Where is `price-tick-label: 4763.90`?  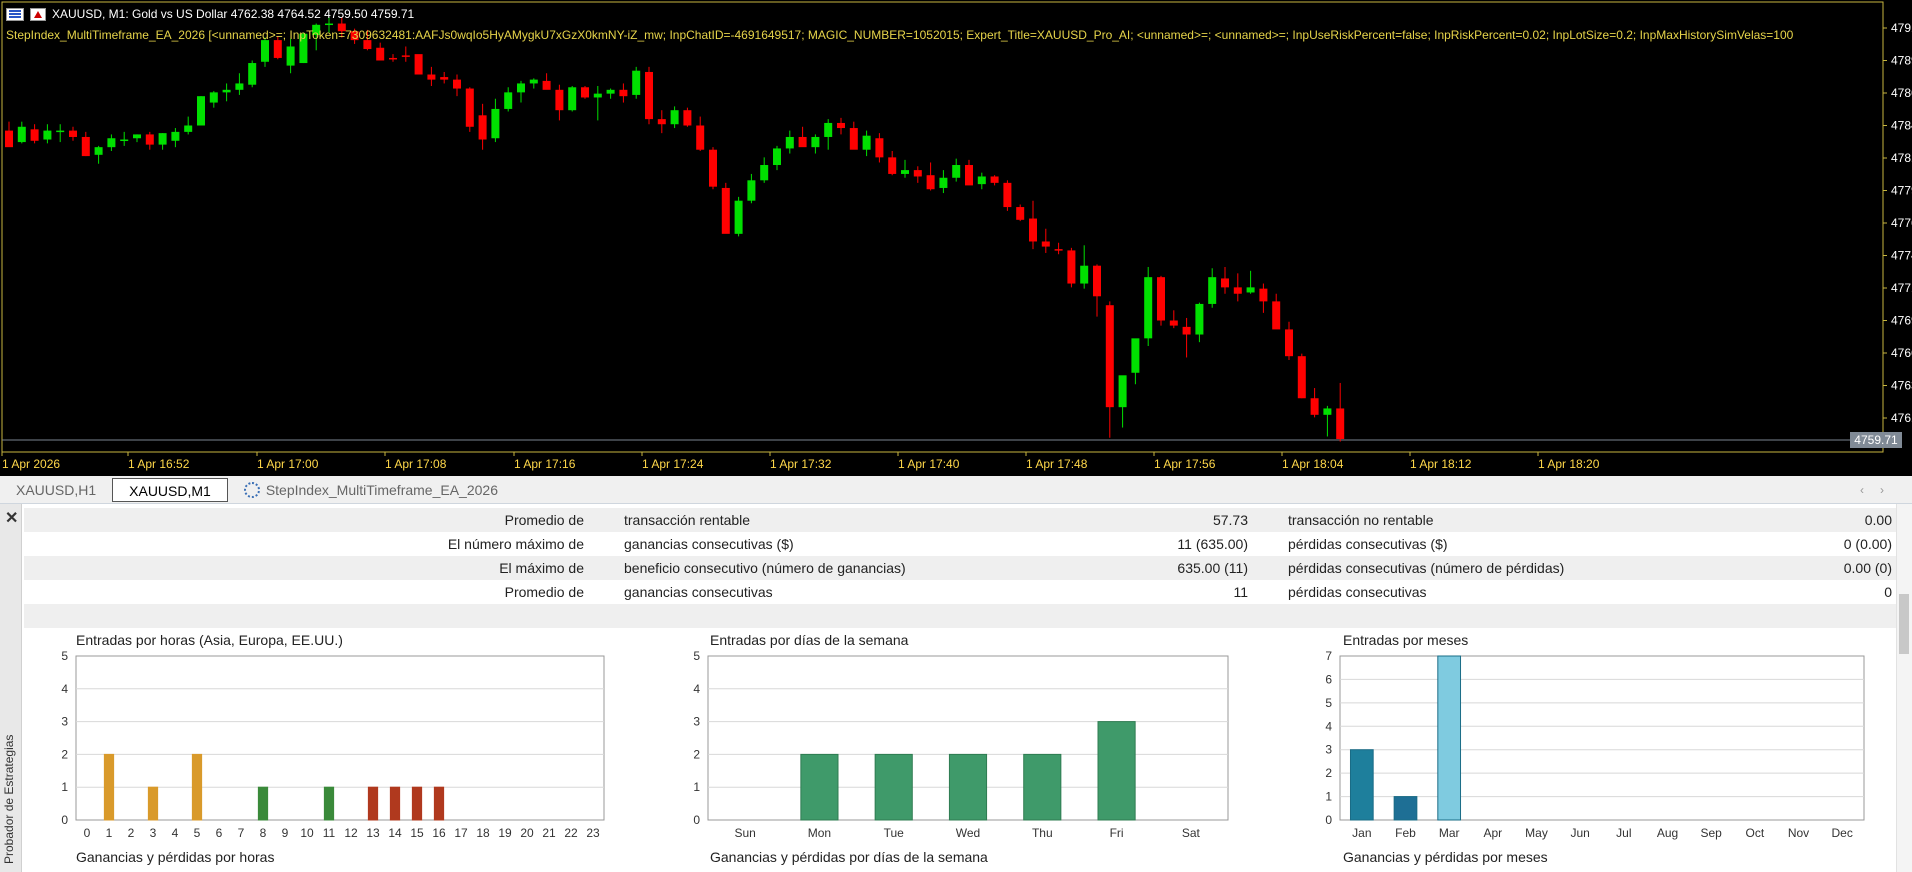 price-tick-label: 4763.90 is located at coordinates (1901, 386).